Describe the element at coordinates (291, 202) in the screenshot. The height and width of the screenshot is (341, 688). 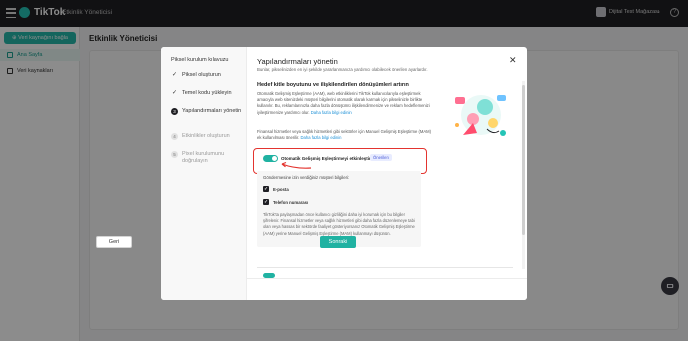
I see `checkbox-label: Telefon numarası` at that location.